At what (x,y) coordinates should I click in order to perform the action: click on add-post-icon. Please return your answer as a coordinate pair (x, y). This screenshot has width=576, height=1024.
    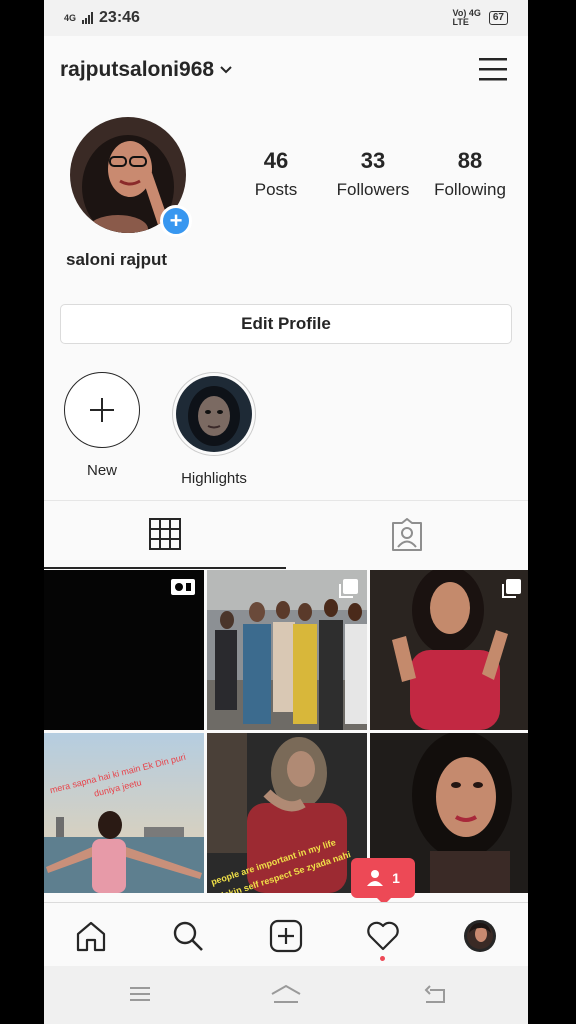
    Looking at the image, I should click on (286, 936).